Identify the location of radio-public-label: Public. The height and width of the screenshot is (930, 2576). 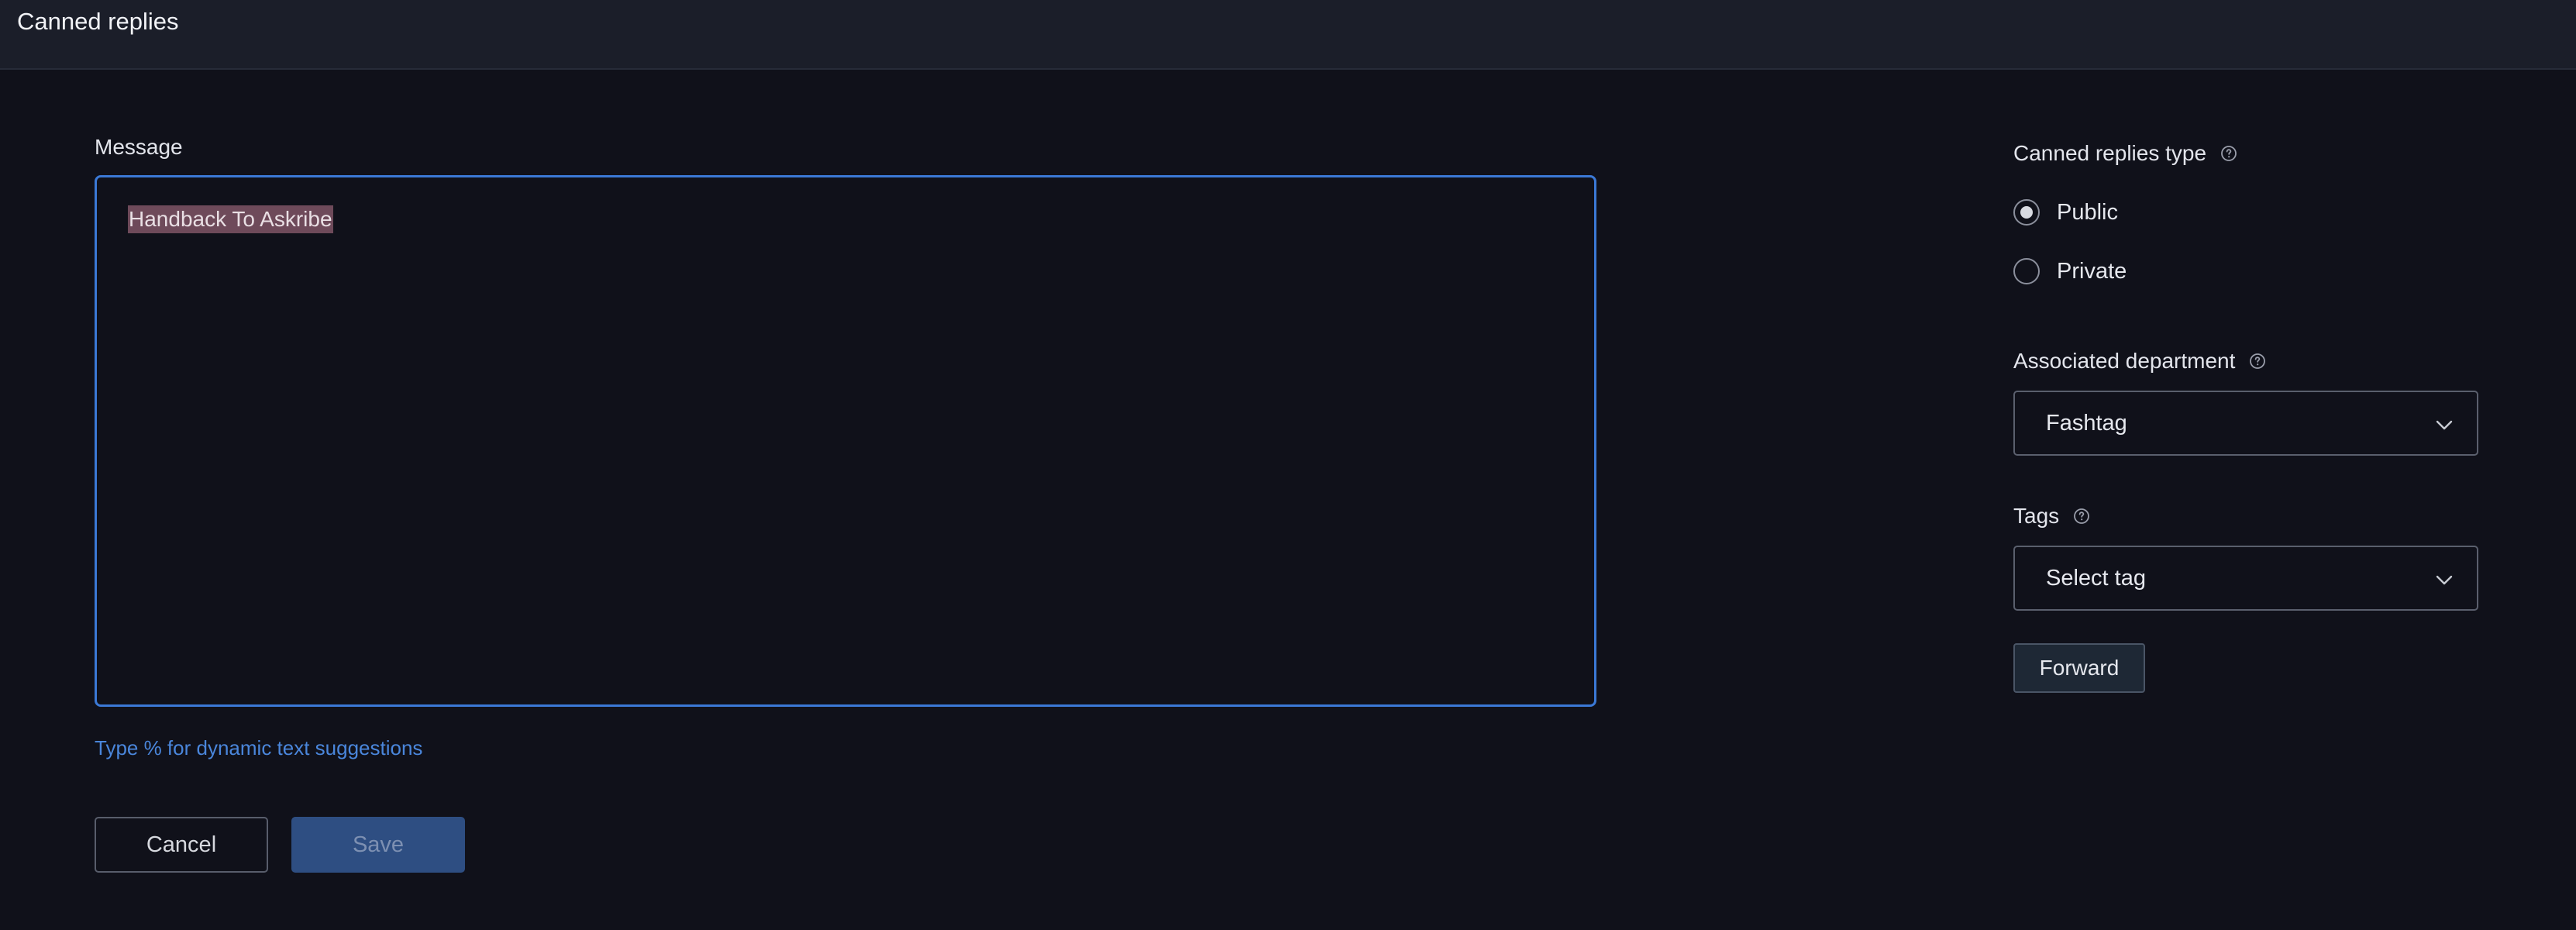
(2087, 213).